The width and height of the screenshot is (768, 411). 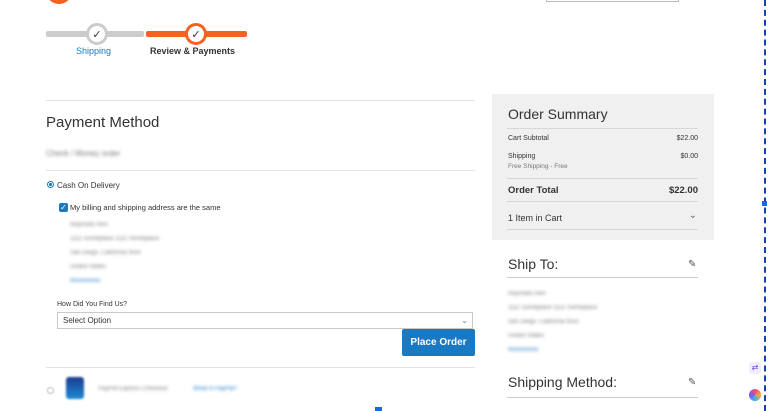 What do you see at coordinates (526, 336) in the screenshot?
I see `ship-to-address-line: United States` at bounding box center [526, 336].